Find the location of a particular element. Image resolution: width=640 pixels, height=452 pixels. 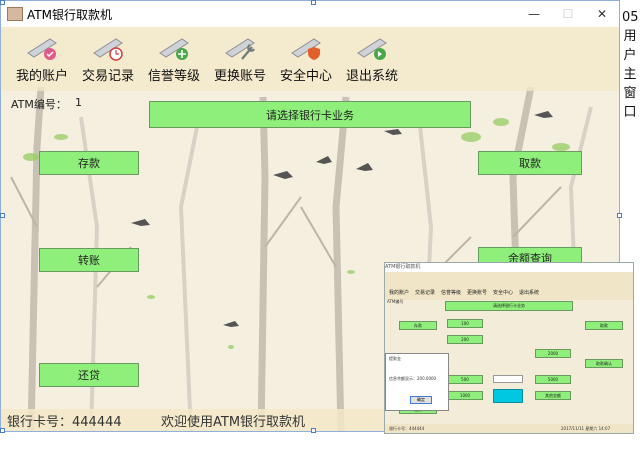

menu-item-label: 安全中心 is located at coordinates (305, 76).